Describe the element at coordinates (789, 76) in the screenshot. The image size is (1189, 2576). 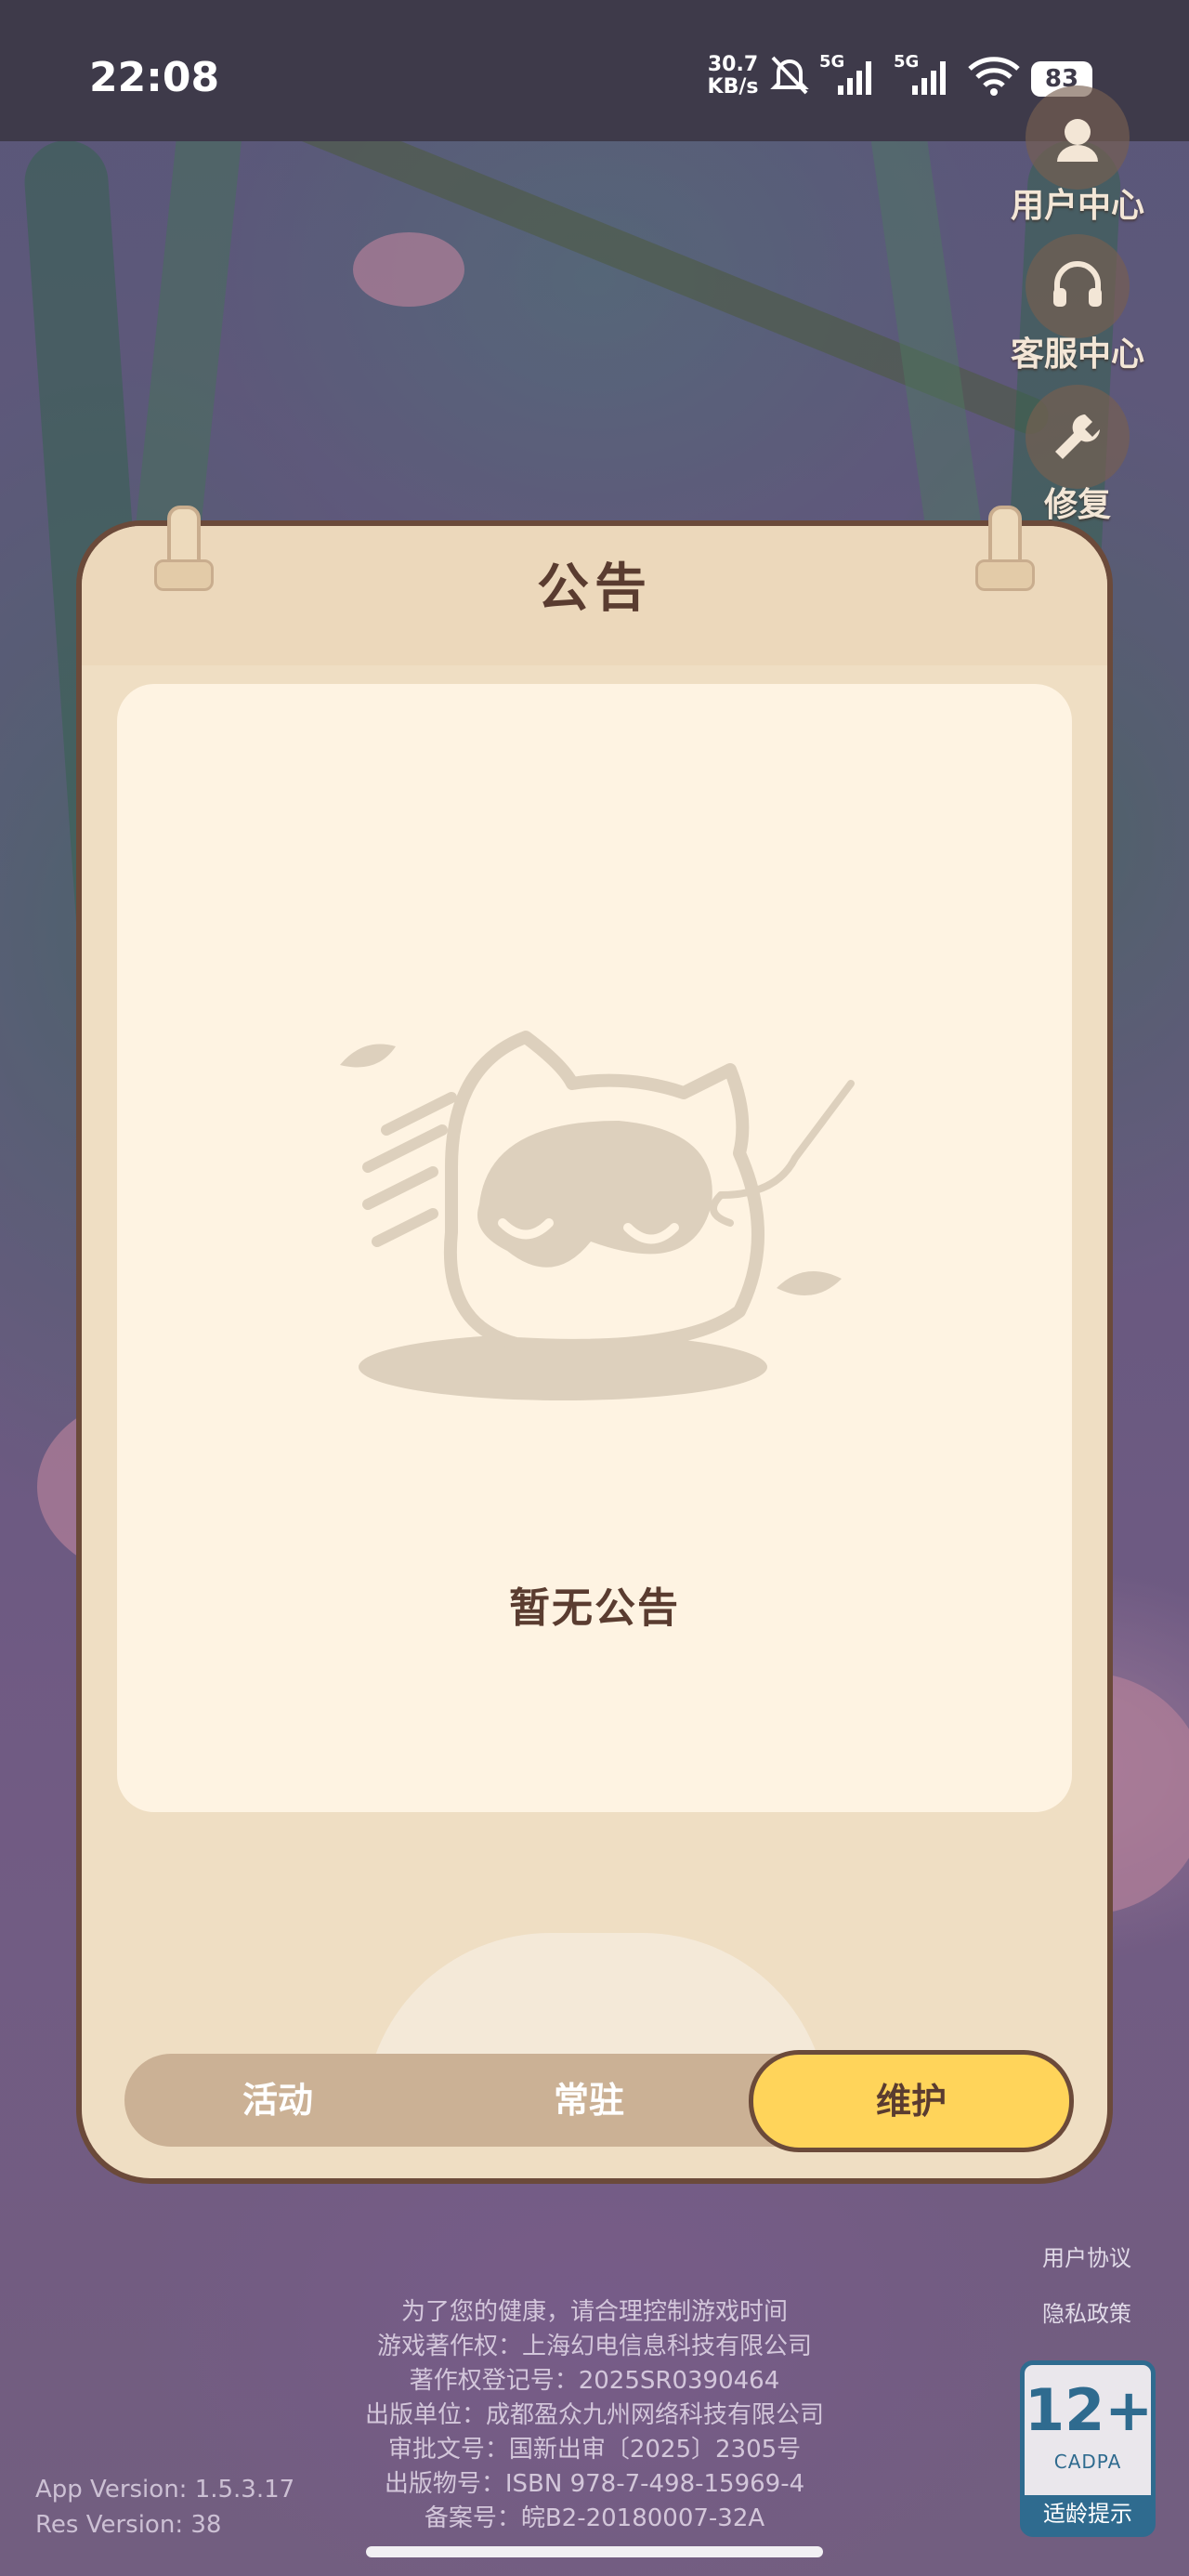
I see `mute-bell-icon` at that location.